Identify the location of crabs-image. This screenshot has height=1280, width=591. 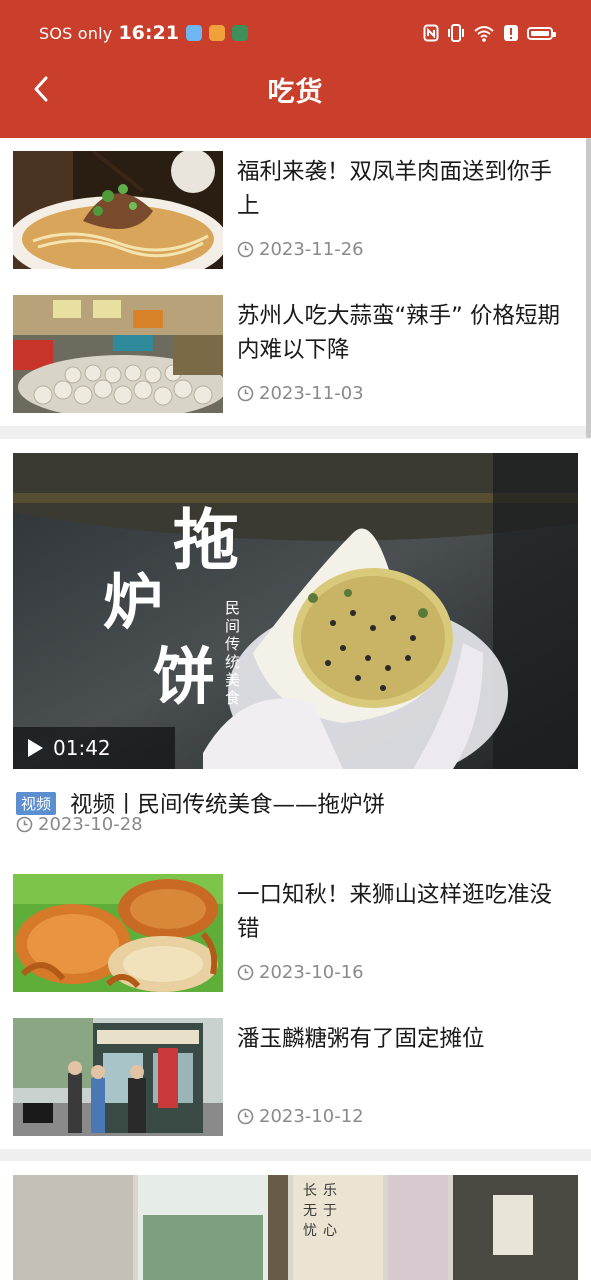
(118, 933).